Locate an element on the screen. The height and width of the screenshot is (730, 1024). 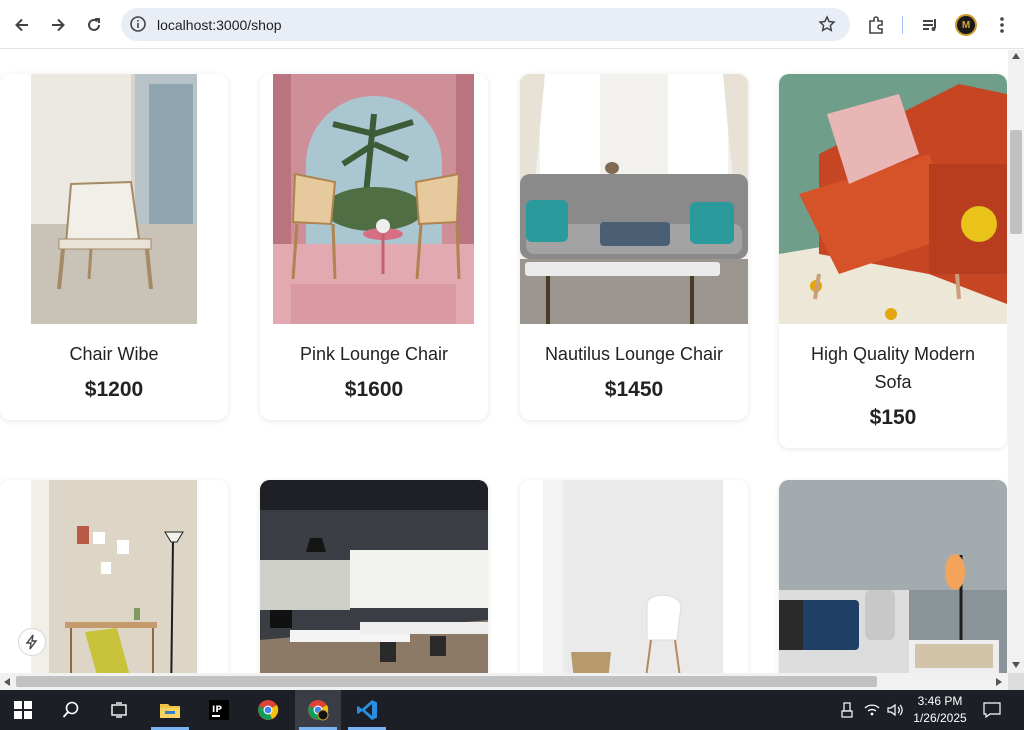
browser-toolbar: localhost:3000/shop M is located at coordinates (512, 24).